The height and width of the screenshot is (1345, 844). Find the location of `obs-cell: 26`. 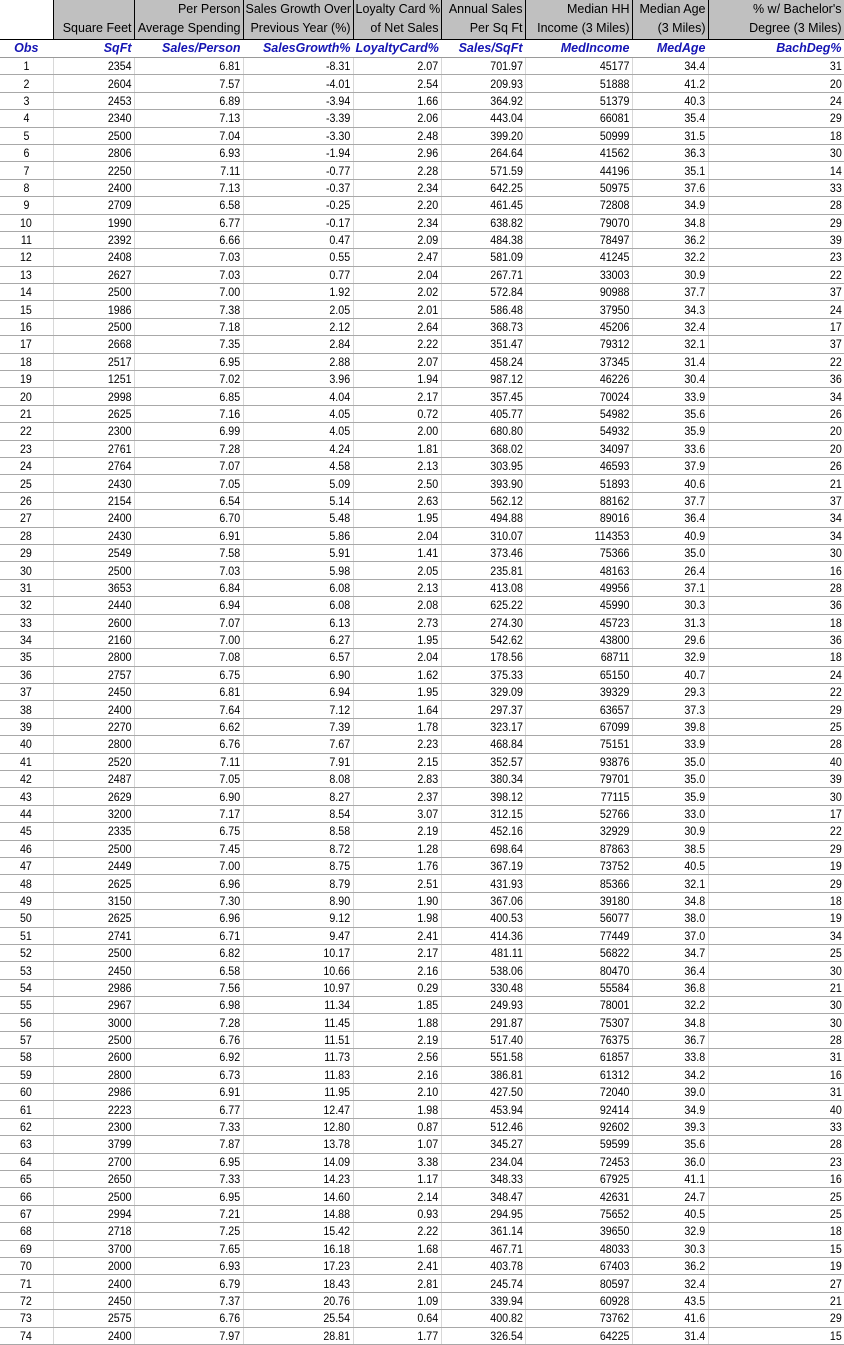

obs-cell: 26 is located at coordinates (27, 501).